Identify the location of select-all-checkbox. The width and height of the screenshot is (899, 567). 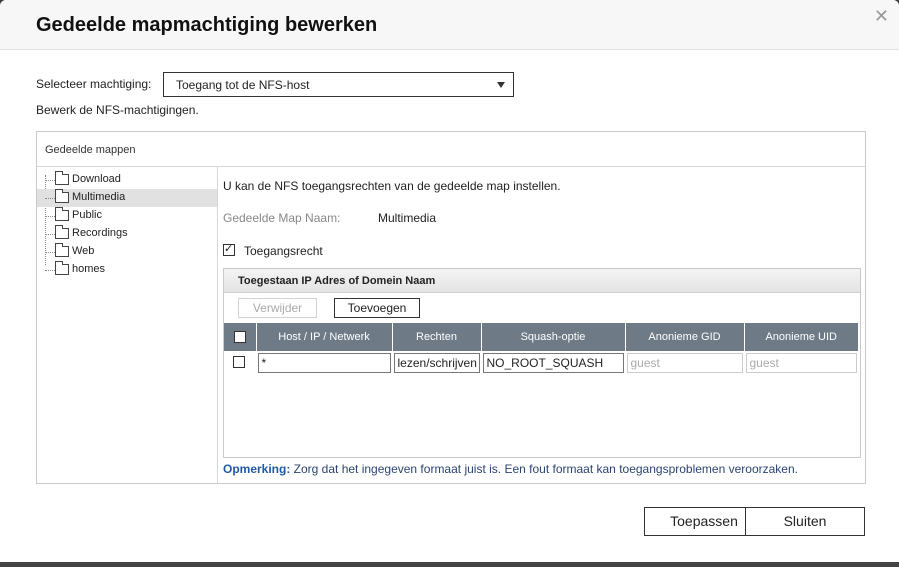
(240, 337).